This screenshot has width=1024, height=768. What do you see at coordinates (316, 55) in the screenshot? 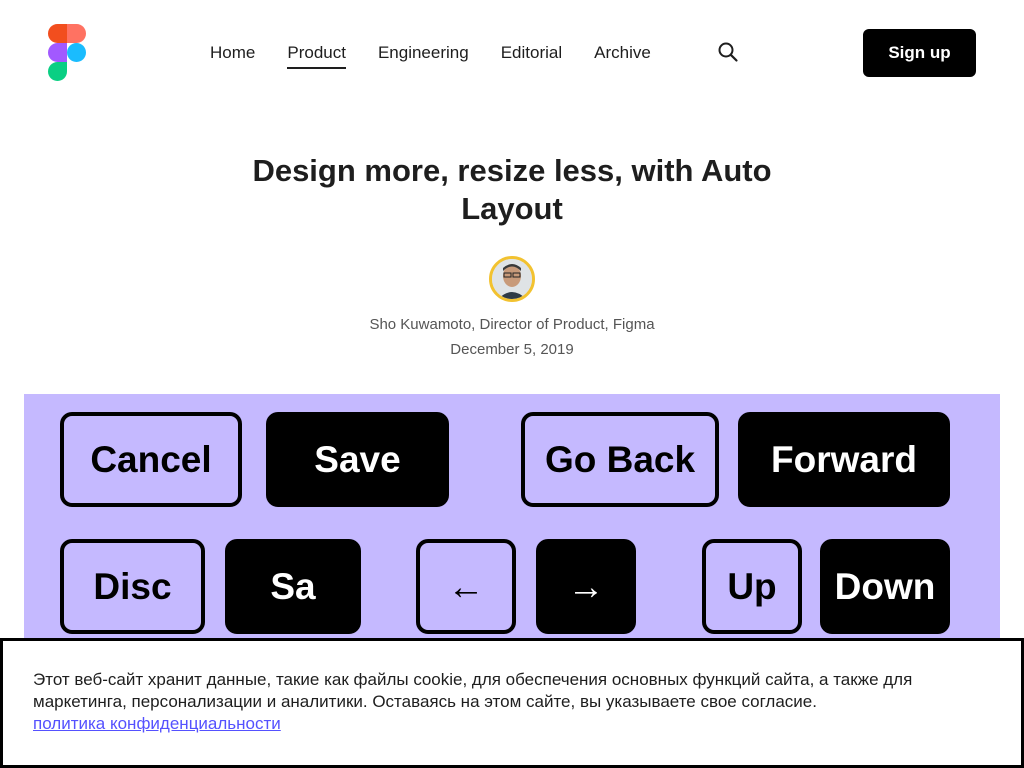
I see `nav-item-product: Product` at bounding box center [316, 55].